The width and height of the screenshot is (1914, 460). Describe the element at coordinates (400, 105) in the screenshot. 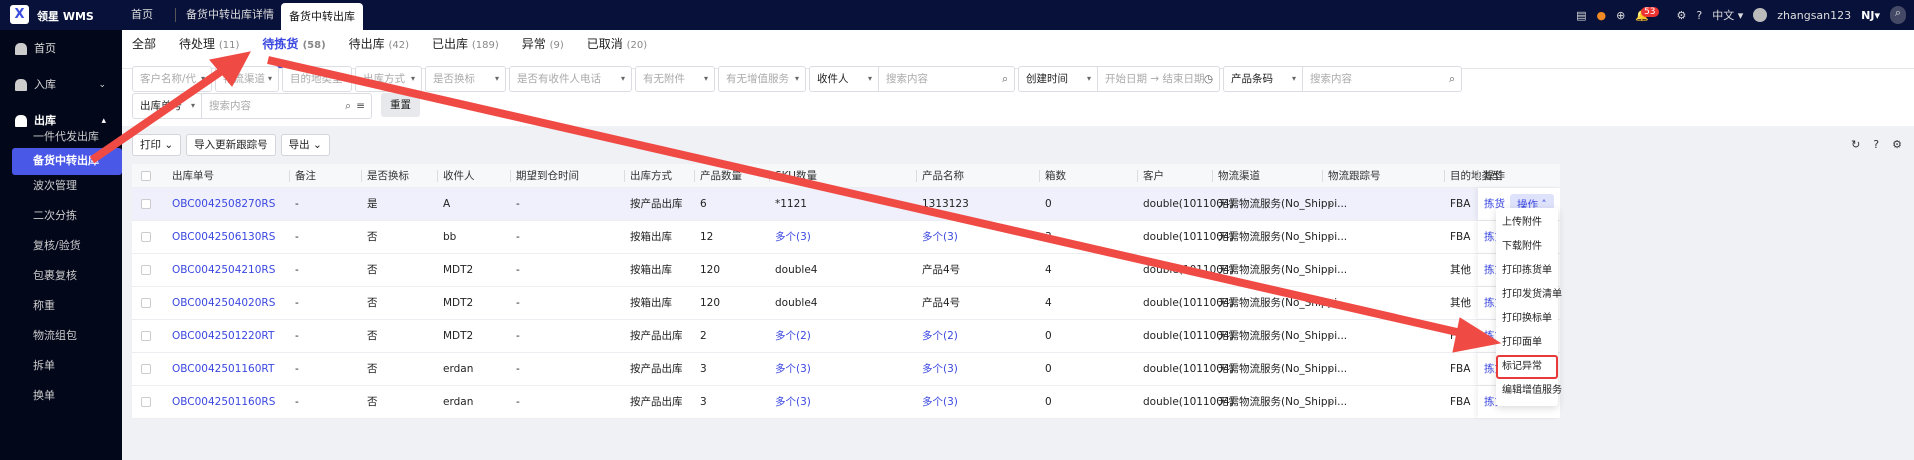

I see `reset-button: 重置` at that location.